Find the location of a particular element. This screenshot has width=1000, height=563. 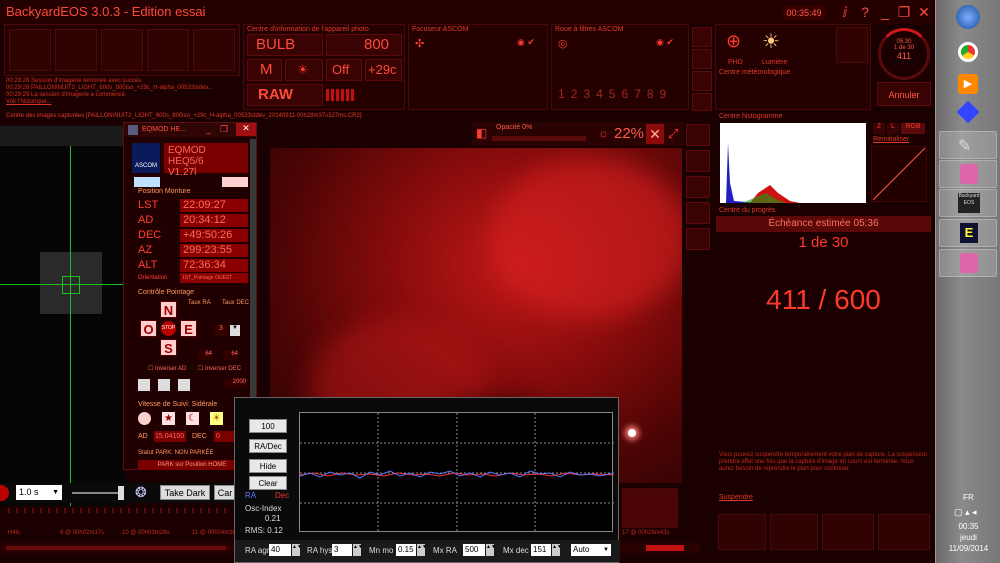

eye-icon: ◉ ✔ is located at coordinates (665, 42).